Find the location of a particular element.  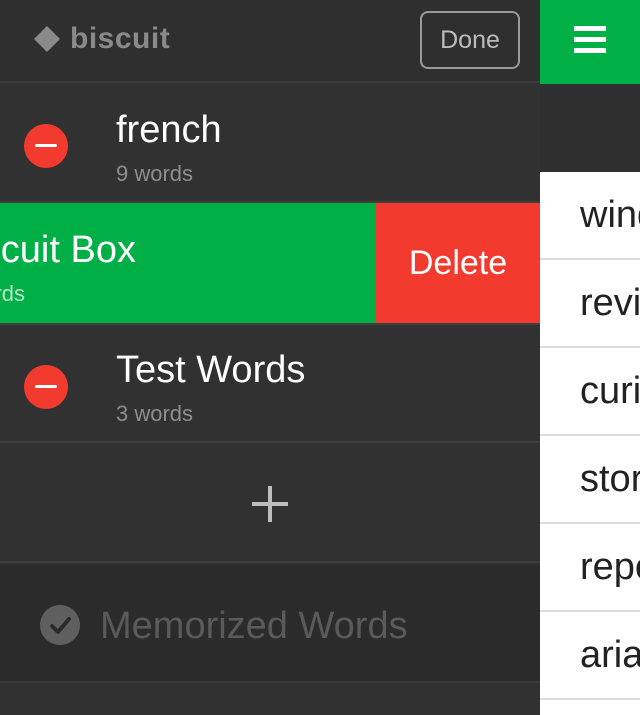

list-title: Test Words is located at coordinates (211, 370).